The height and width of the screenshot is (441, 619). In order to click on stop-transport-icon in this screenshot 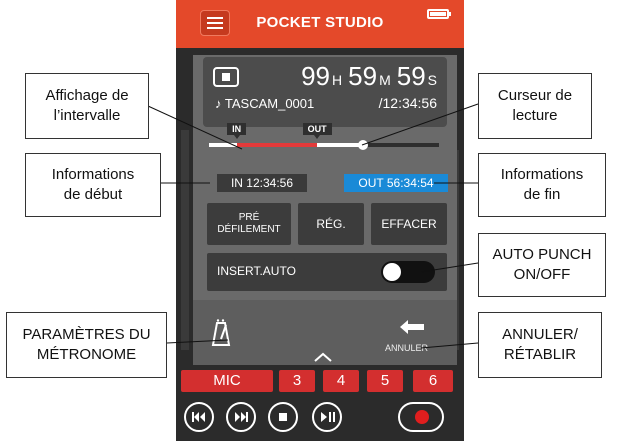, I will do `click(283, 417)`.